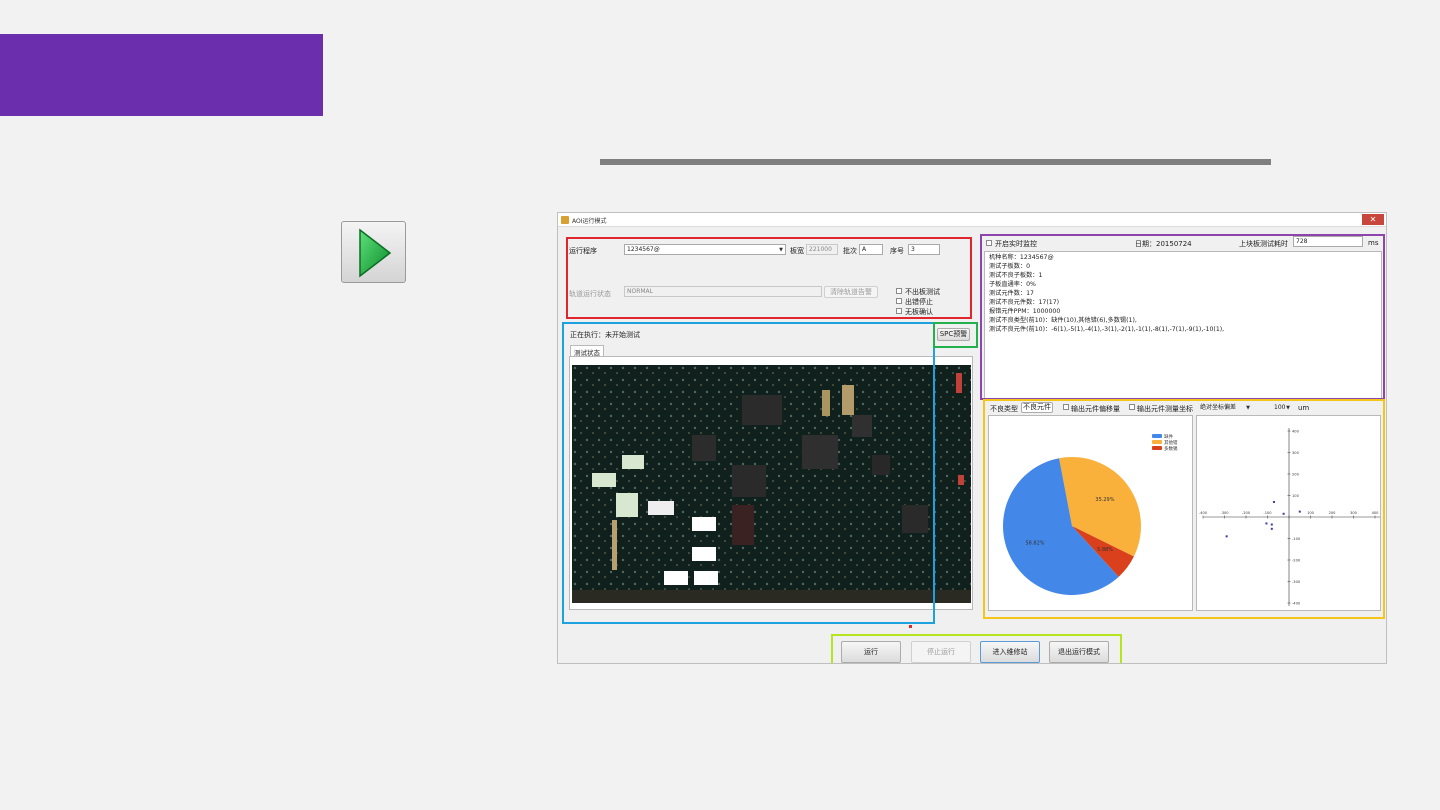  What do you see at coordinates (161, 75) in the screenshot?
I see `title-banner` at bounding box center [161, 75].